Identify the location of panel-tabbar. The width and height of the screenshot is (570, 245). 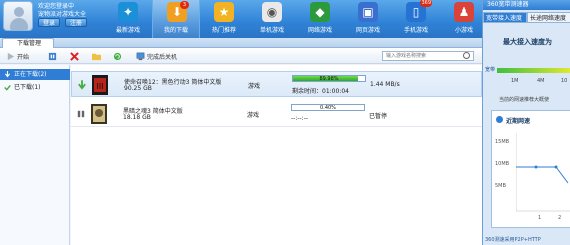
(241, 43).